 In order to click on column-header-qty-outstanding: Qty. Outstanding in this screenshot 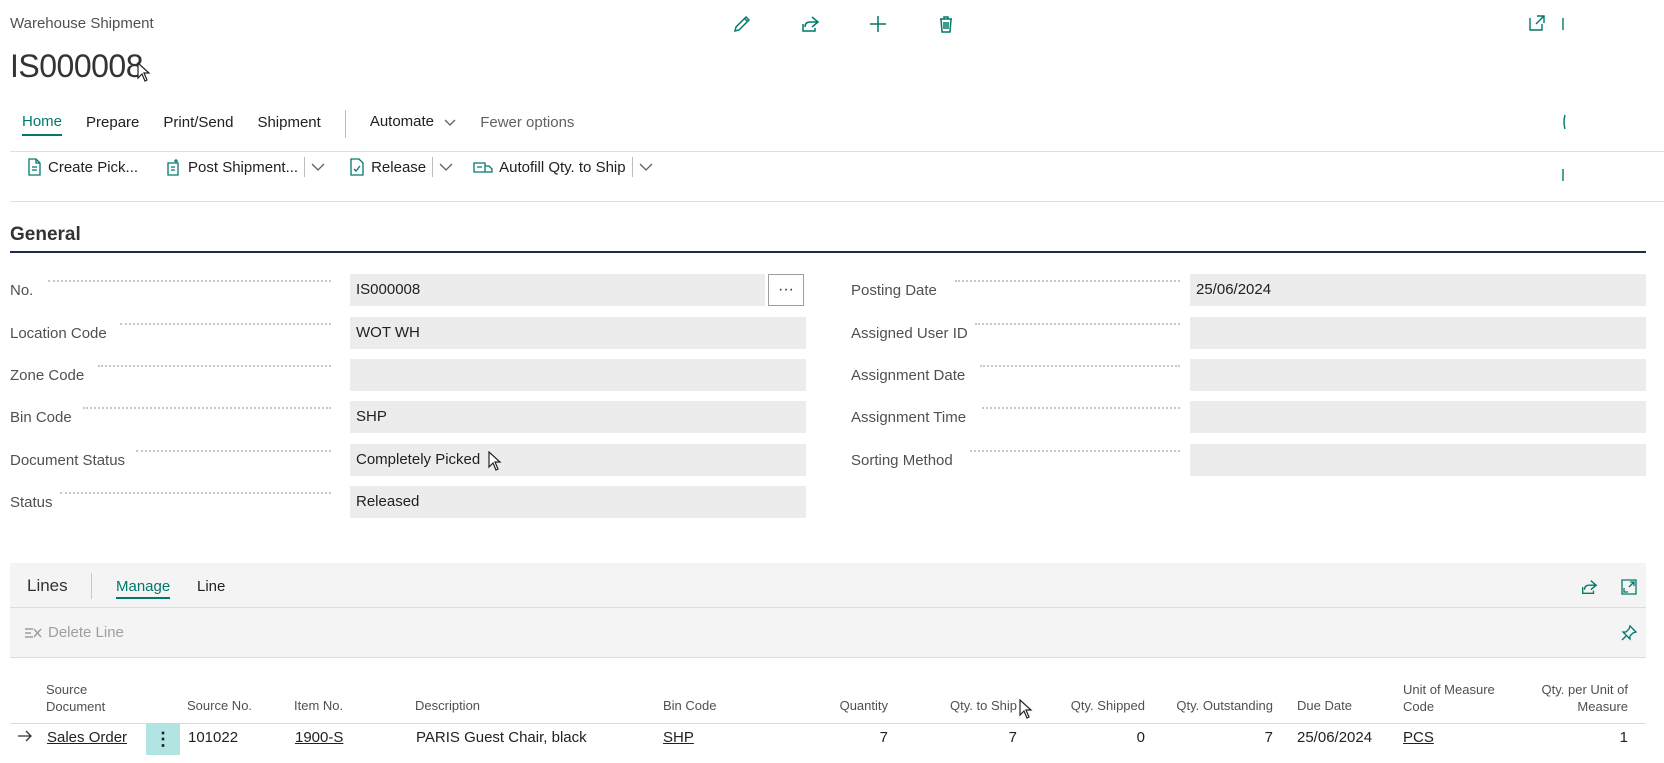, I will do `click(1216, 705)`.